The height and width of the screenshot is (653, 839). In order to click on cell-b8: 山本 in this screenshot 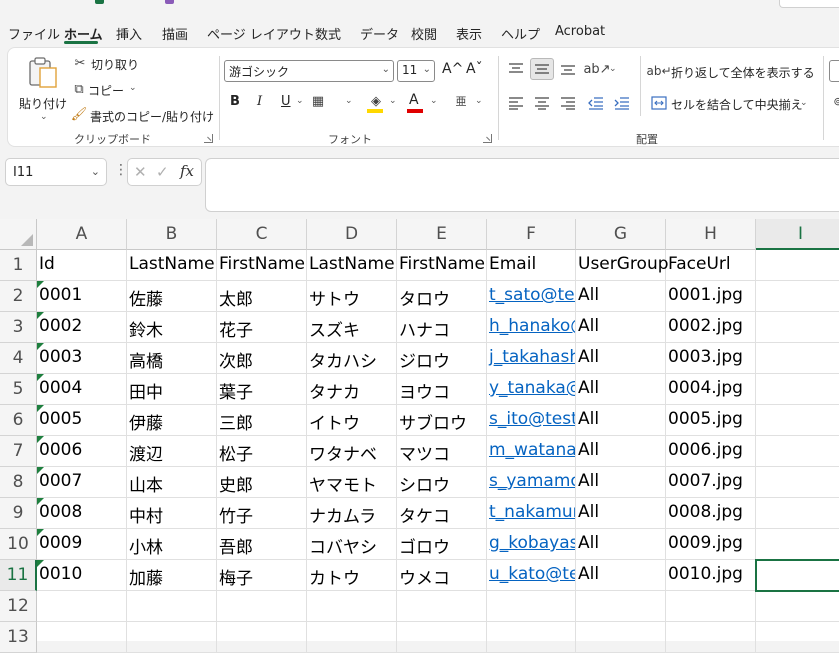, I will do `click(172, 482)`.